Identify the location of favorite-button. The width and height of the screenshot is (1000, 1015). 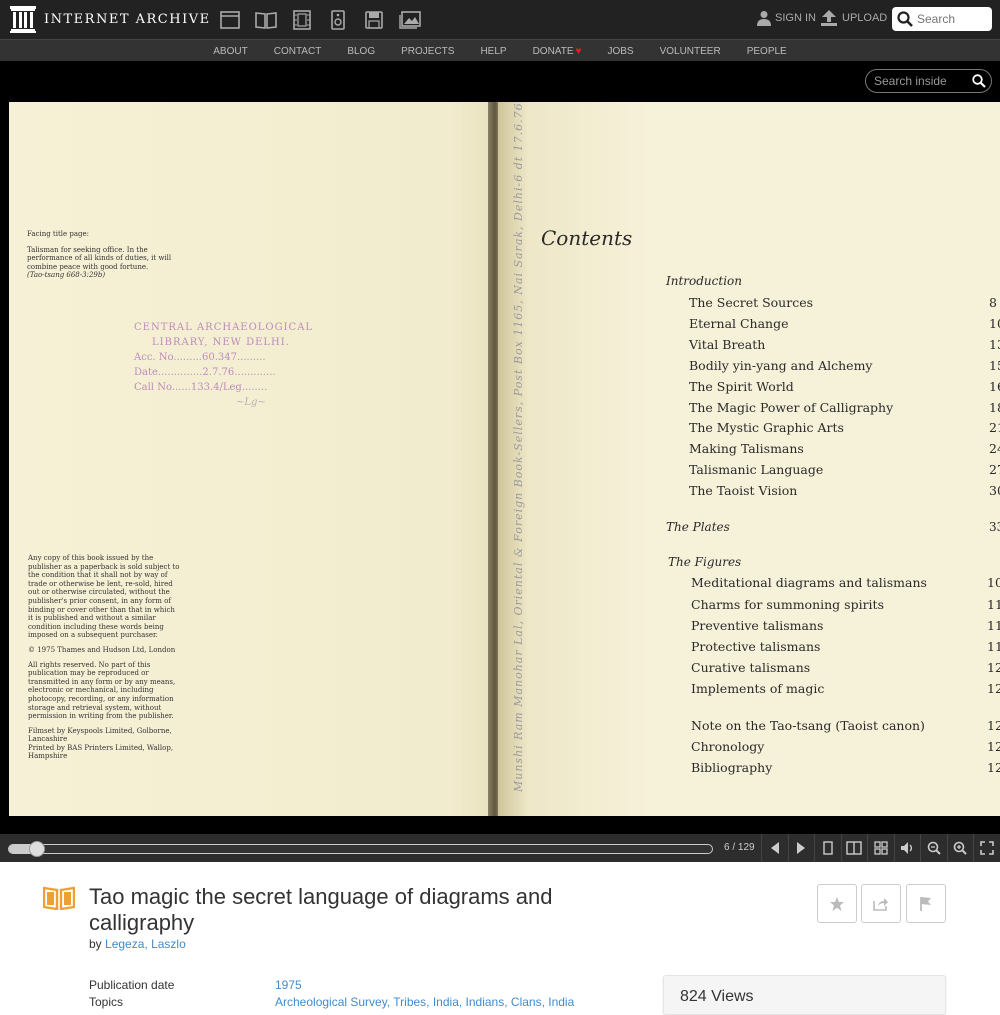
(837, 903).